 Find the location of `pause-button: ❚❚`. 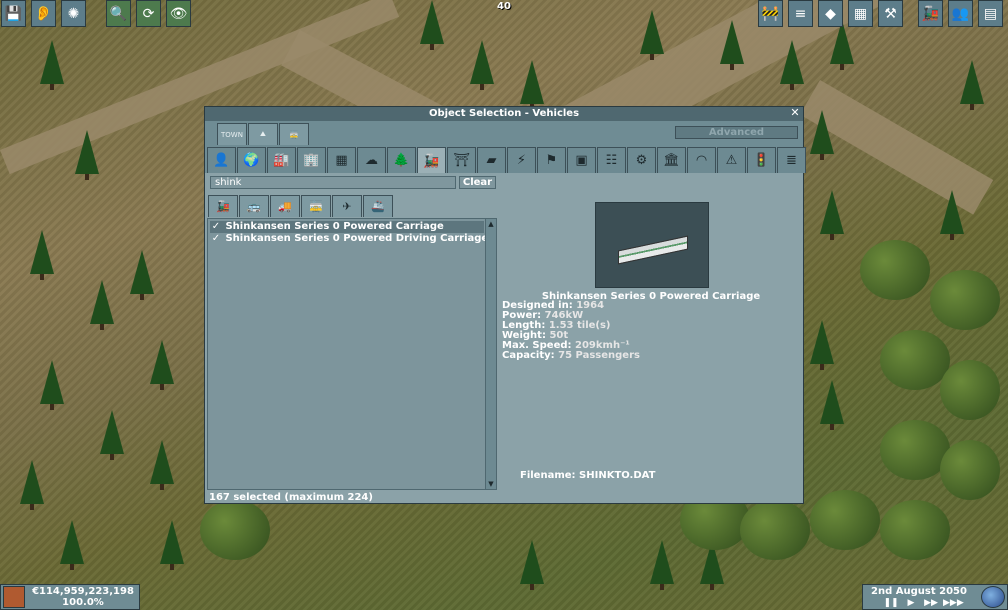

pause-button: ❚❚ is located at coordinates (891, 603).